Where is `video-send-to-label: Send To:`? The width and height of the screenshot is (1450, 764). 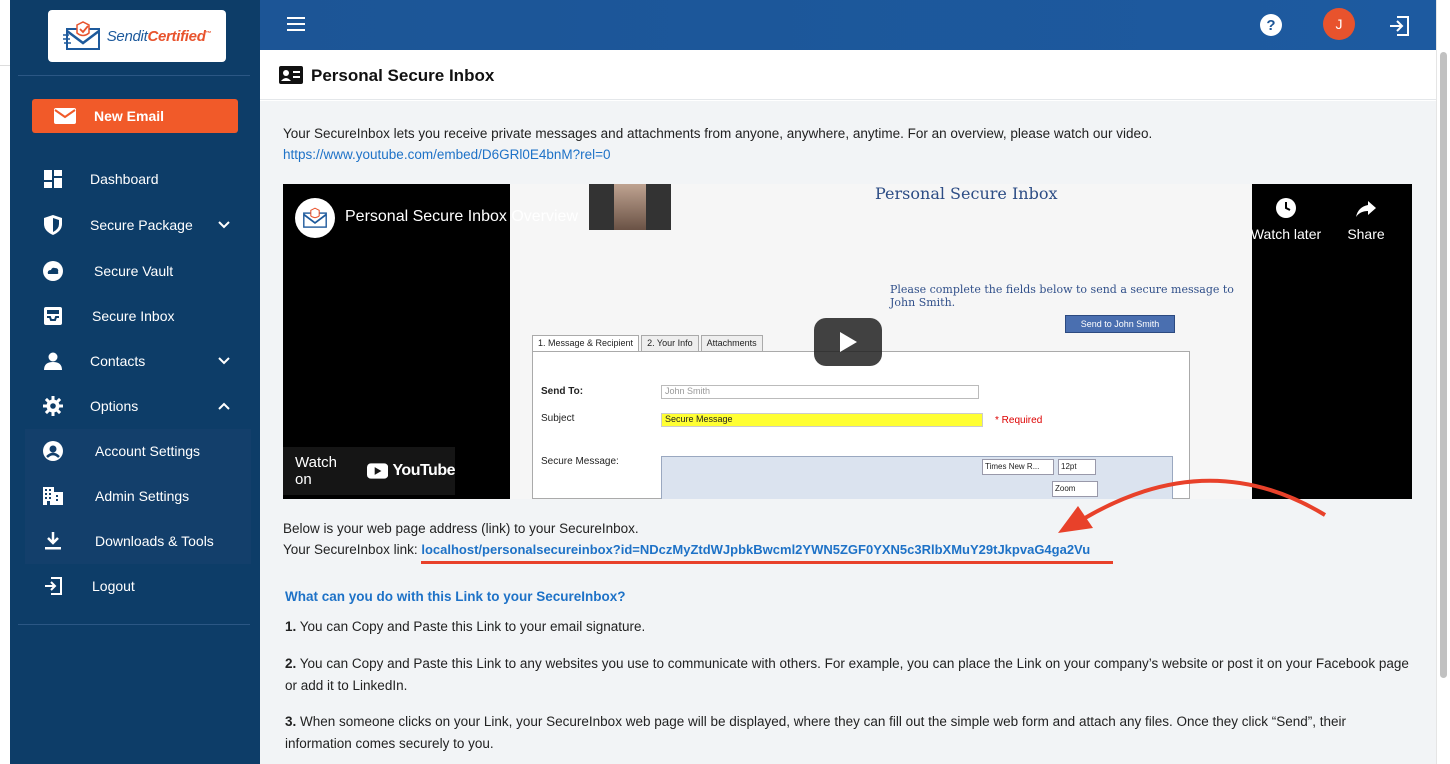 video-send-to-label: Send To: is located at coordinates (562, 391).